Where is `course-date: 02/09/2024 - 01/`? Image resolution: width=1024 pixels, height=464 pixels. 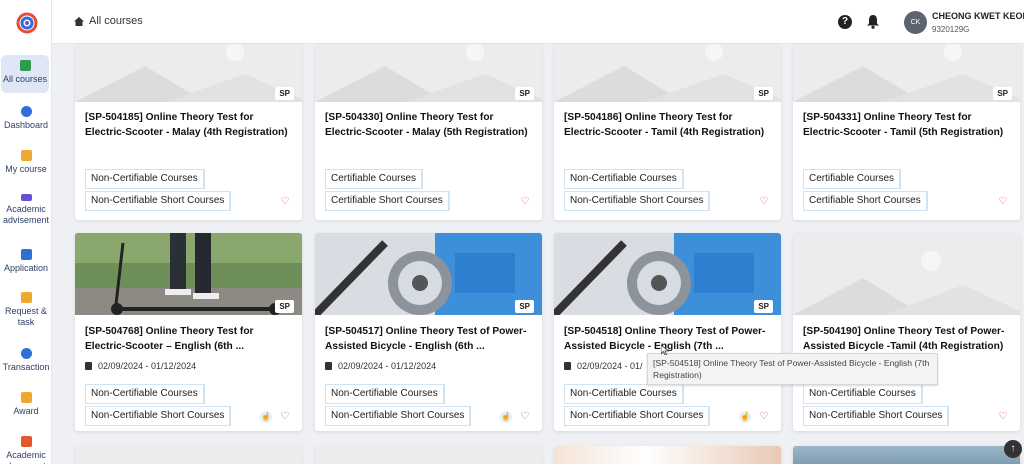
course-date: 02/09/2024 - 01/ is located at coordinates (603, 366).